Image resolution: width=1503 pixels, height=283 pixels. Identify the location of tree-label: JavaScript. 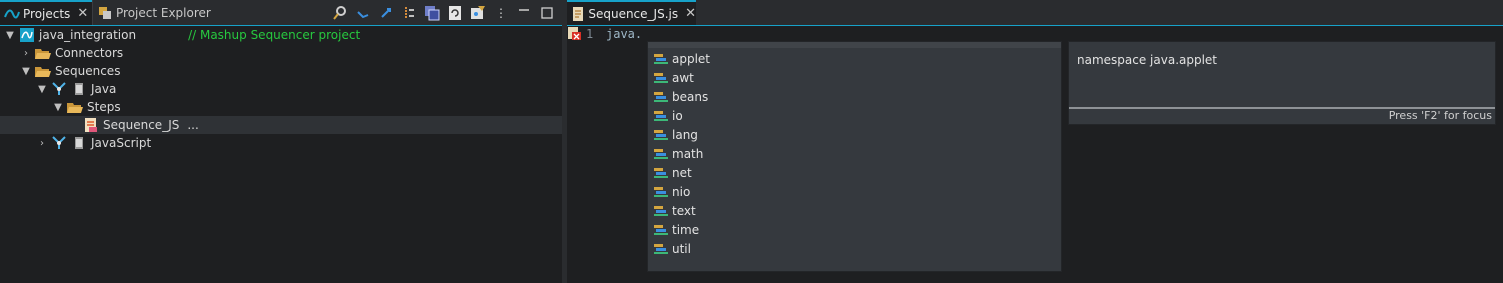
(121, 143).